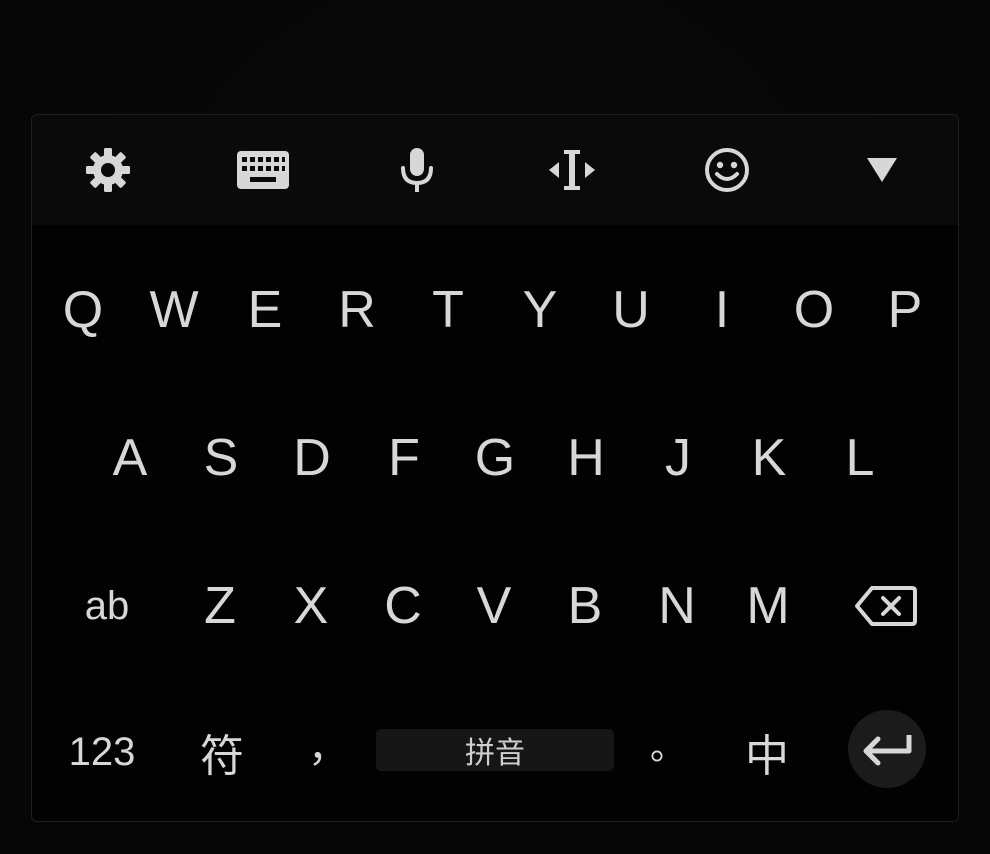 The height and width of the screenshot is (854, 990). Describe the element at coordinates (222, 752) in the screenshot. I see `symbols-key: 符` at that location.